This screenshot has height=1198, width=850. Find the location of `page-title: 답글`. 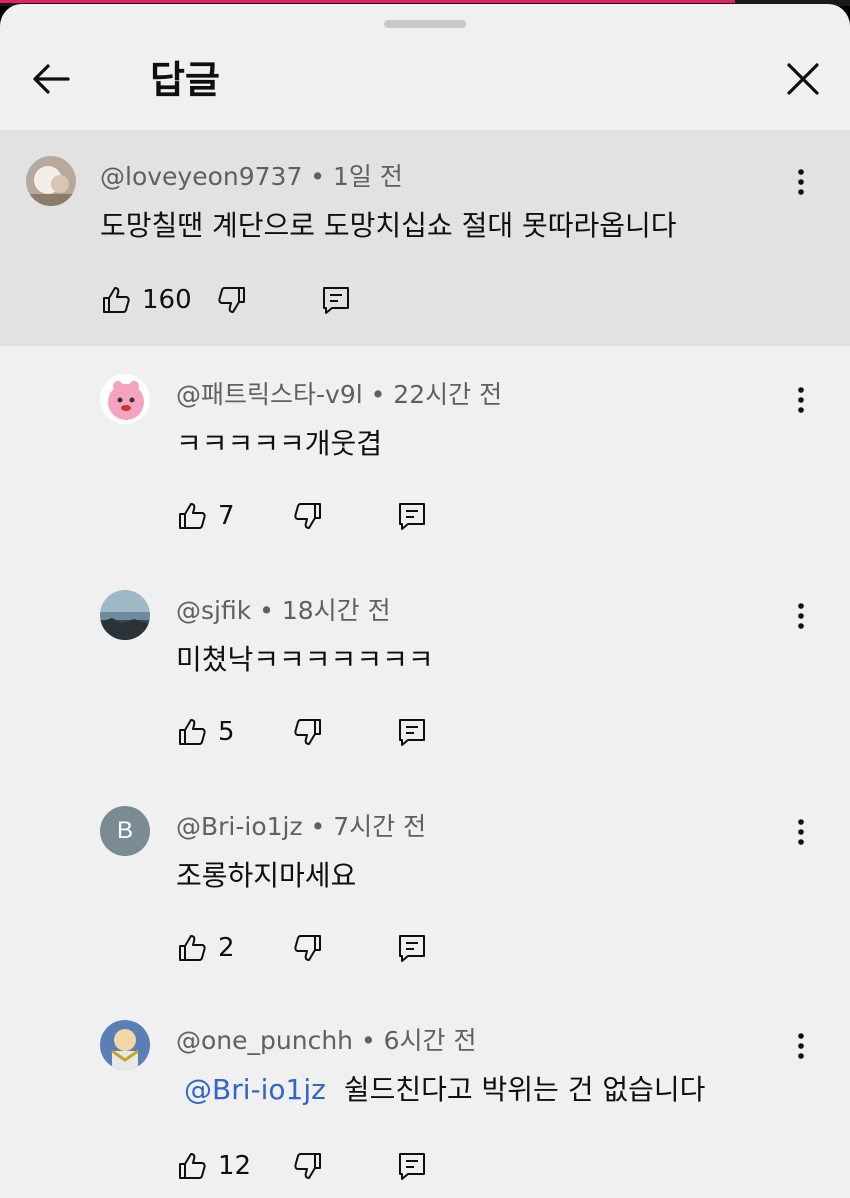

page-title: 답글 is located at coordinates (185, 80).